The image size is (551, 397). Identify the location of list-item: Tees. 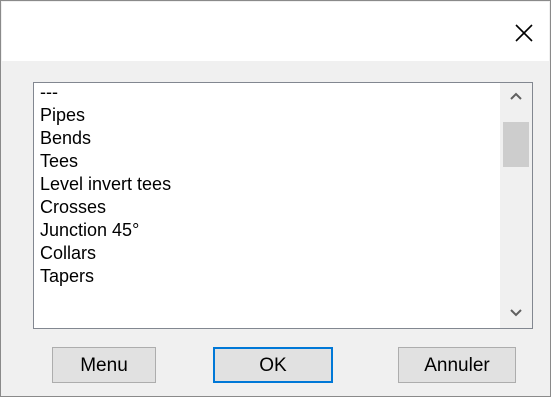
(267, 161).